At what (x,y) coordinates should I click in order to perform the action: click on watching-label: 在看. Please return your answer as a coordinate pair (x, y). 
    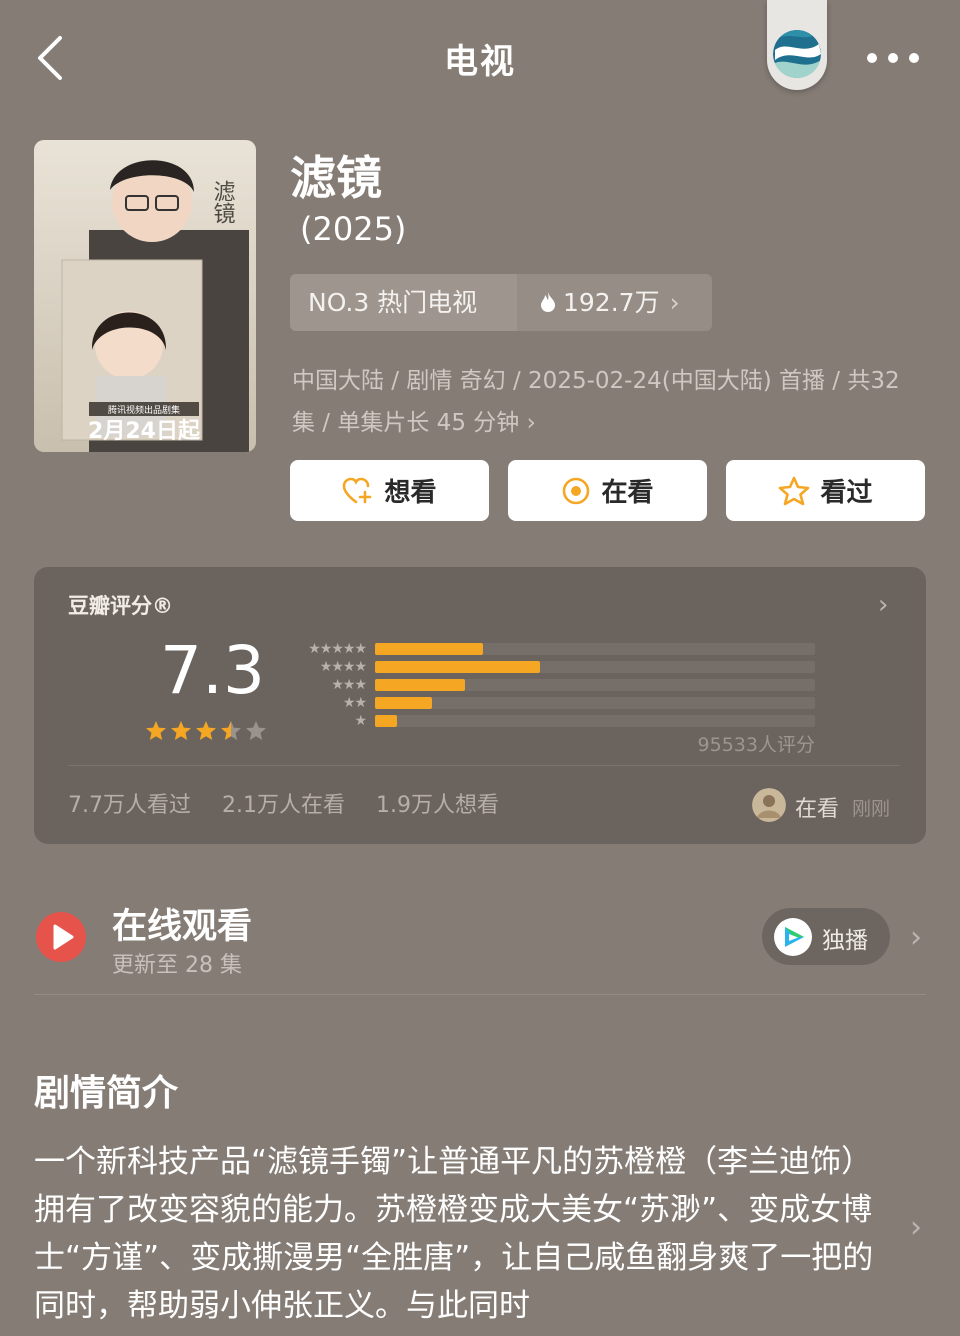
    Looking at the image, I should click on (627, 493).